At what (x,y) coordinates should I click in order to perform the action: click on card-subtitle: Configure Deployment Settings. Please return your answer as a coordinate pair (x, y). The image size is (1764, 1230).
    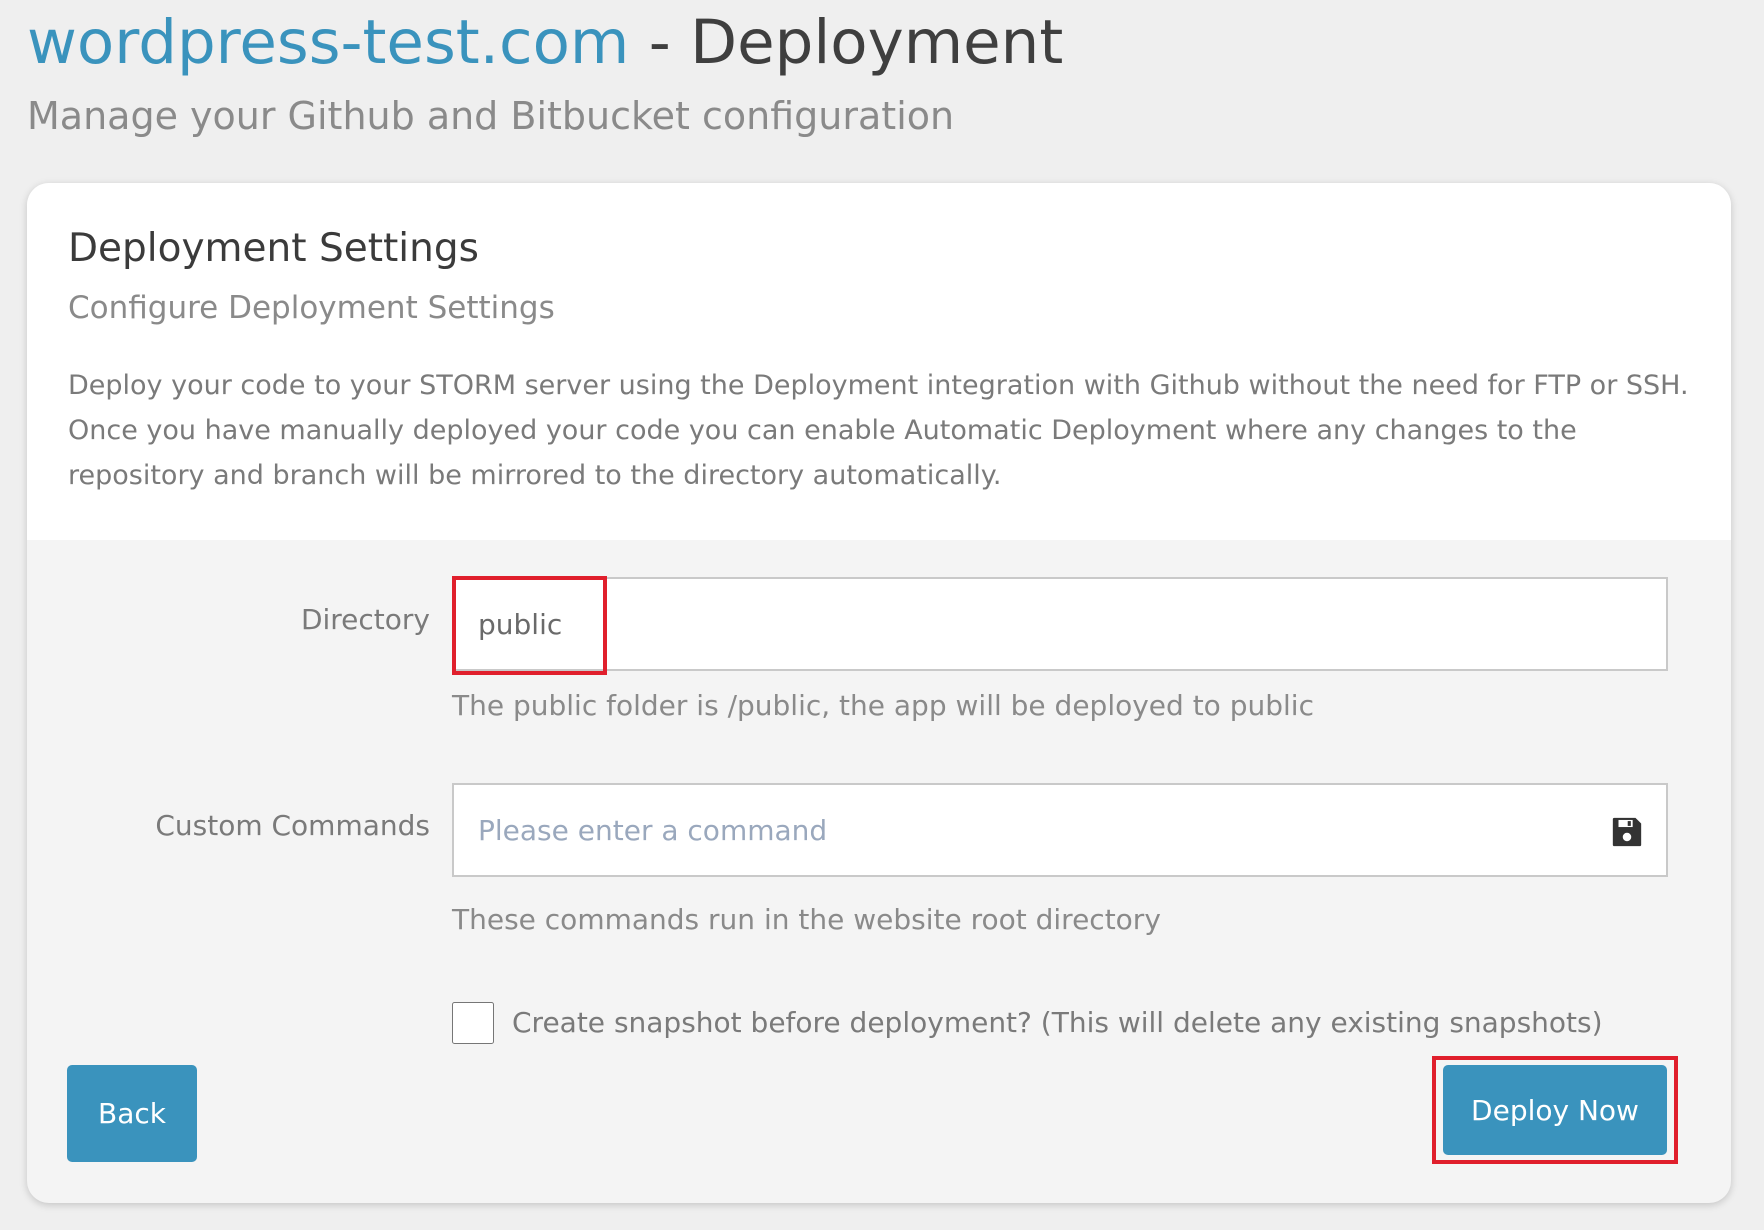
    Looking at the image, I should click on (311, 308).